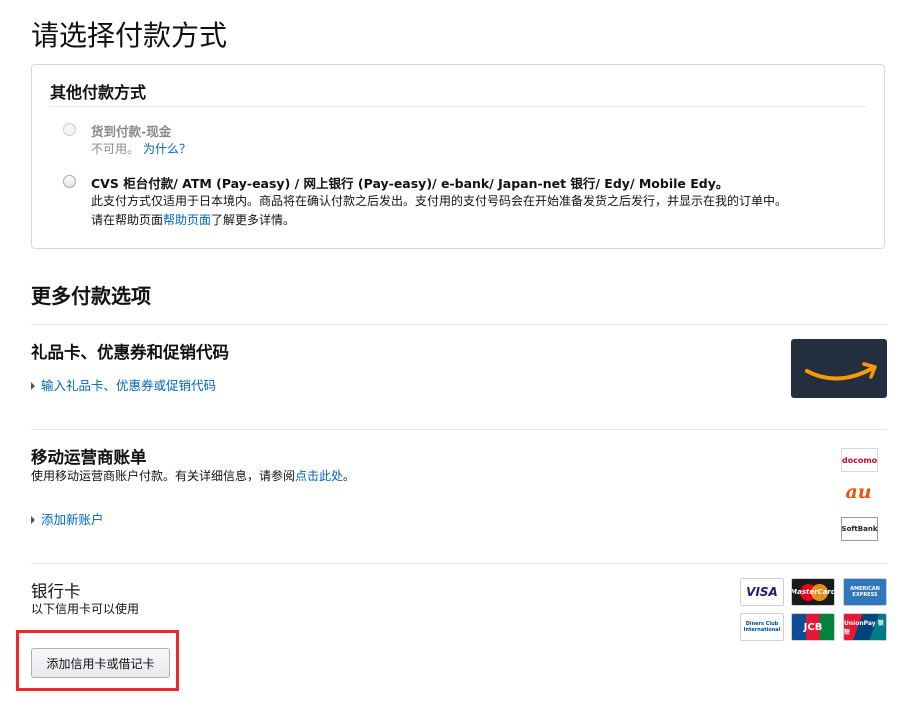 The image size is (917, 706). I want to click on more-options-title: 更多付款选项, so click(91, 296).